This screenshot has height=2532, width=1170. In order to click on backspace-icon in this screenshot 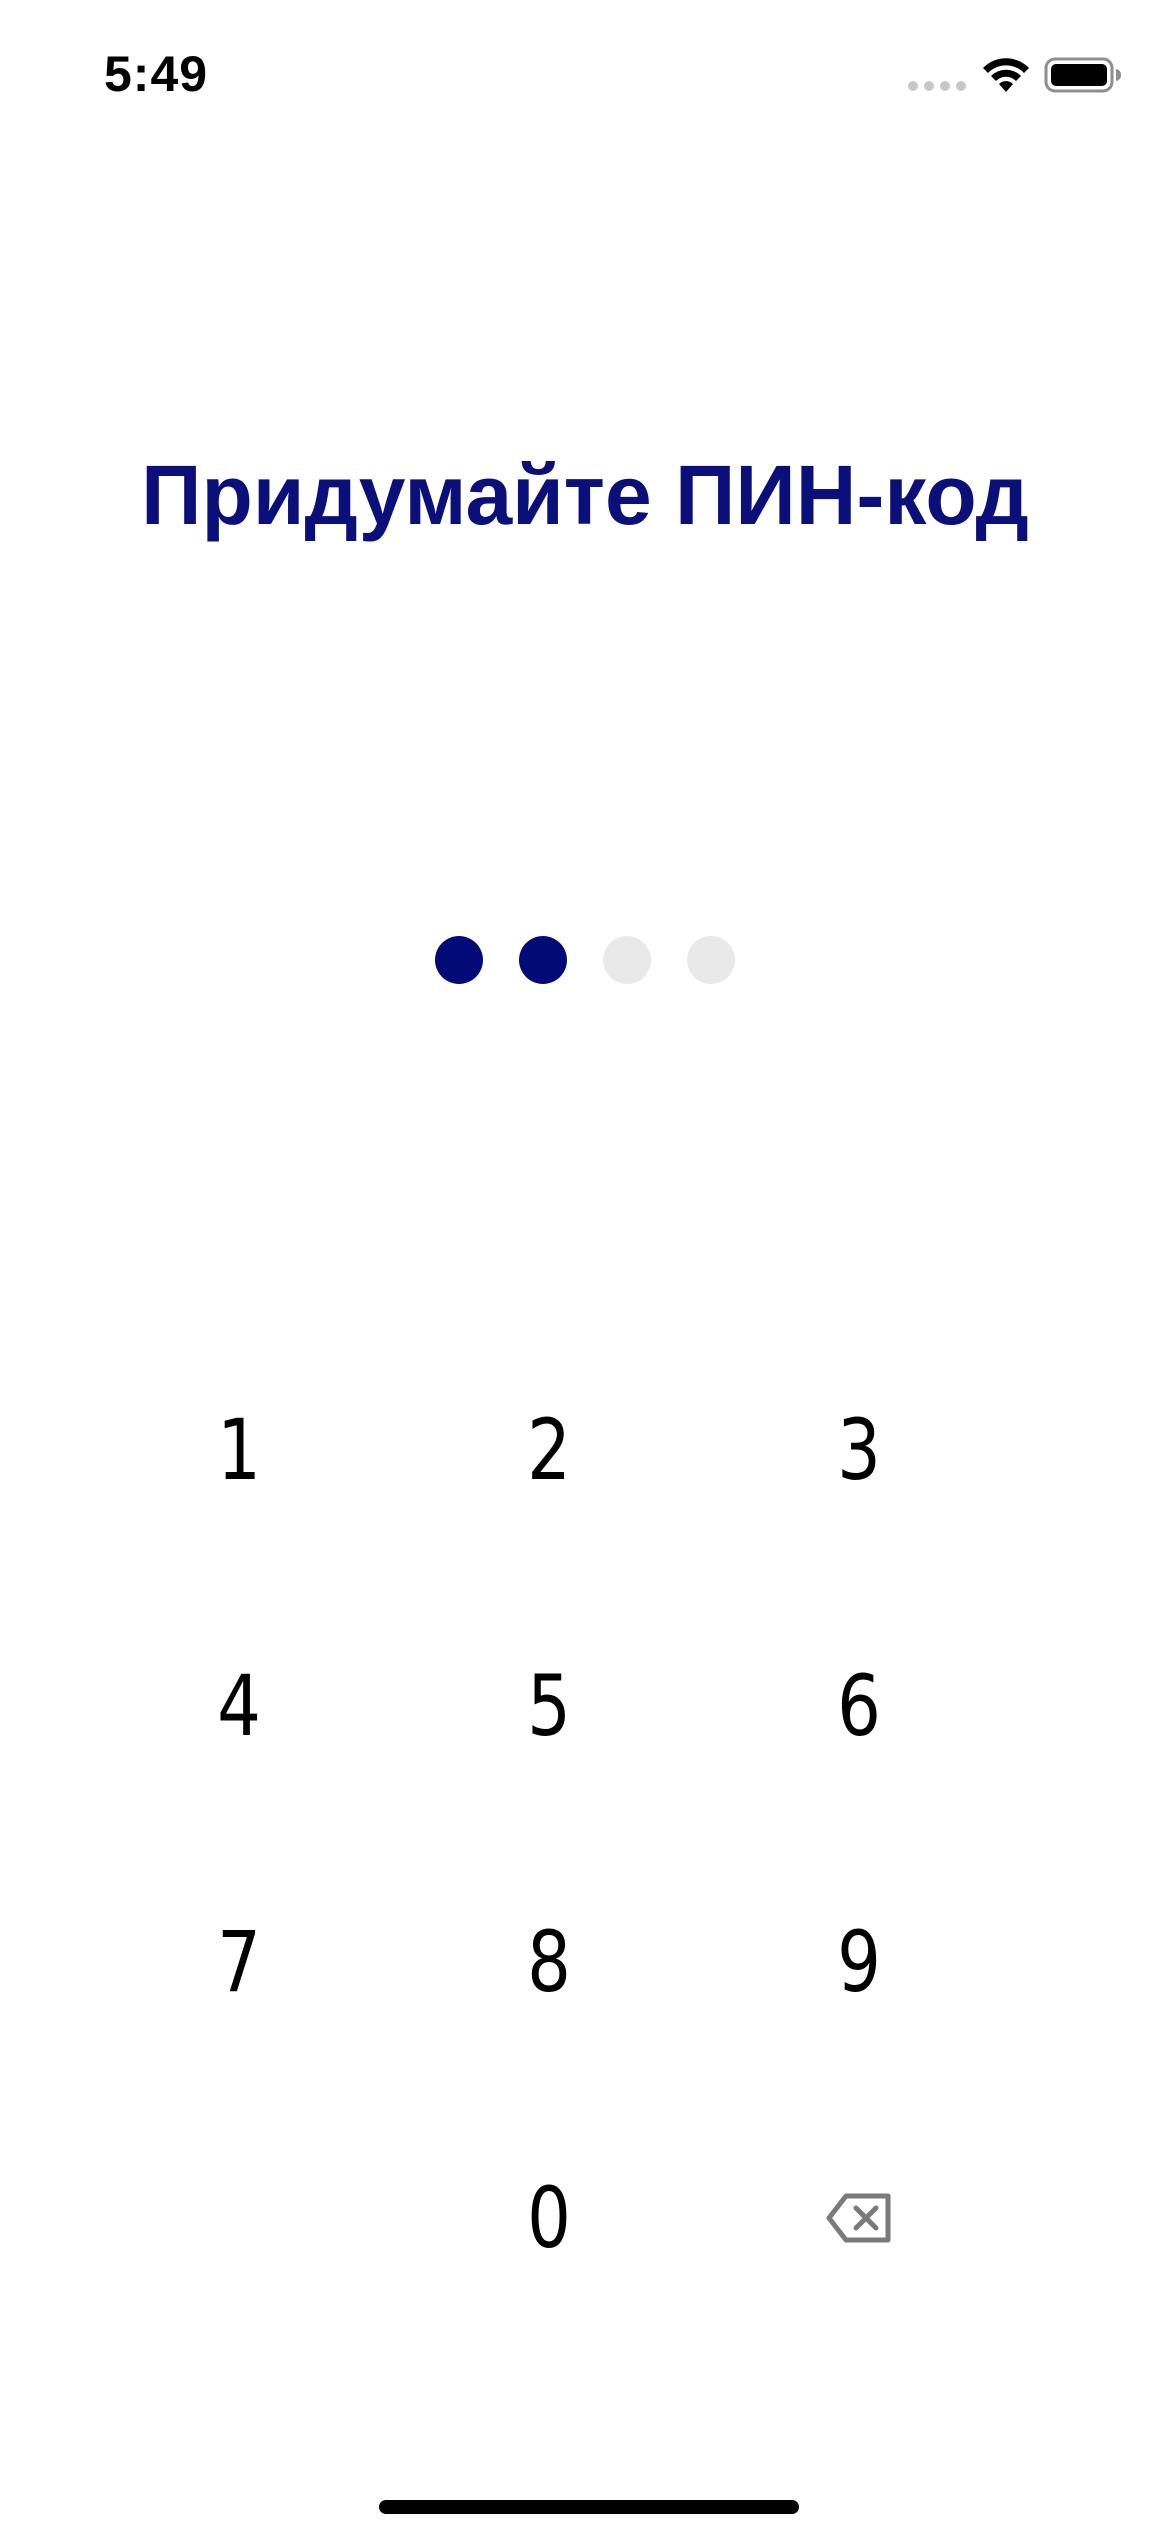, I will do `click(858, 2218)`.